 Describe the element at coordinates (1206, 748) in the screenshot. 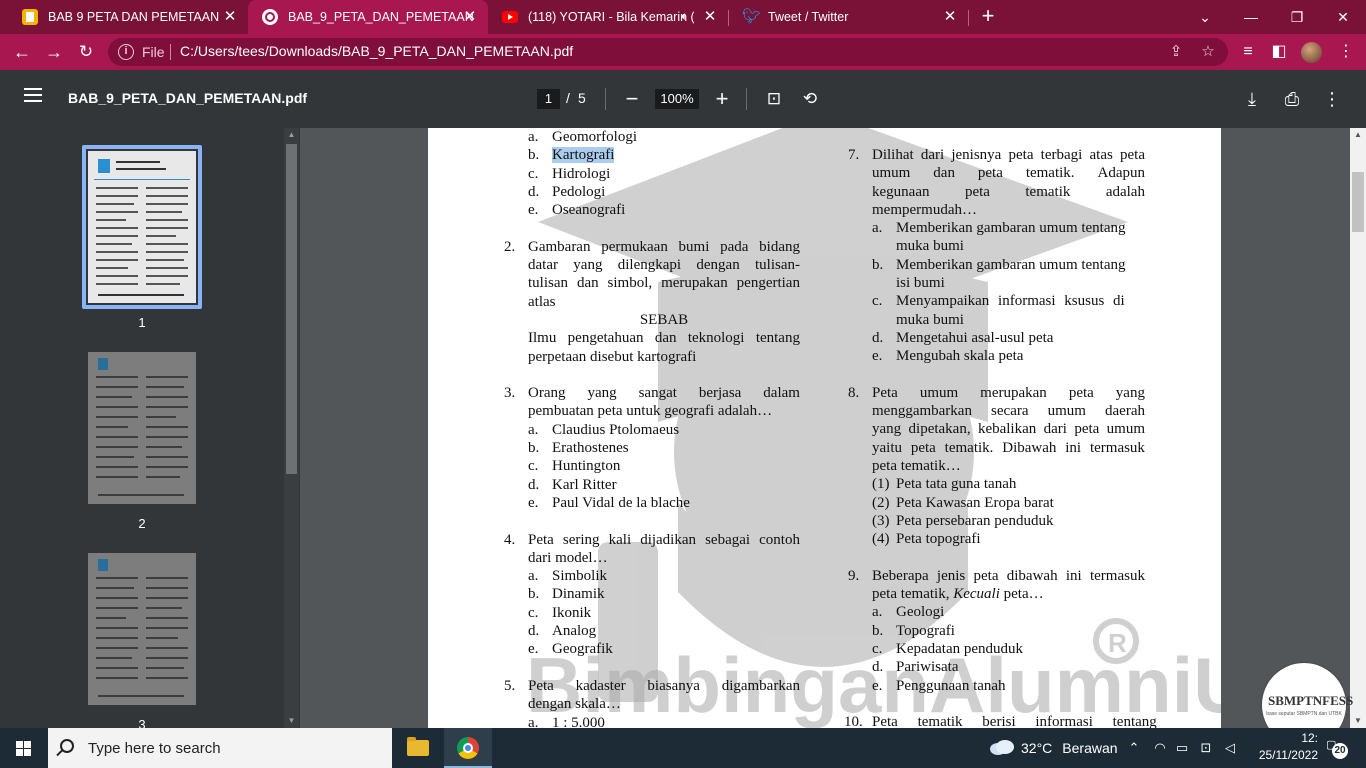

I see `network-icon: ⊡` at that location.